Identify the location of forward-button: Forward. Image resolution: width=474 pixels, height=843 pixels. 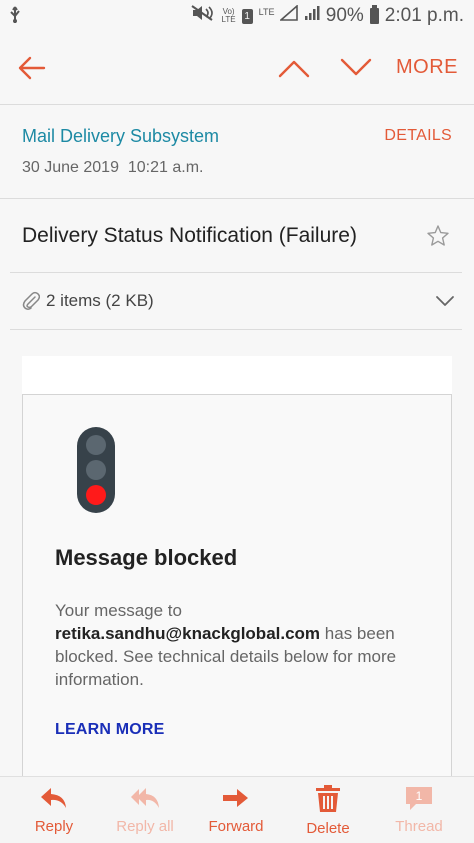
(236, 810).